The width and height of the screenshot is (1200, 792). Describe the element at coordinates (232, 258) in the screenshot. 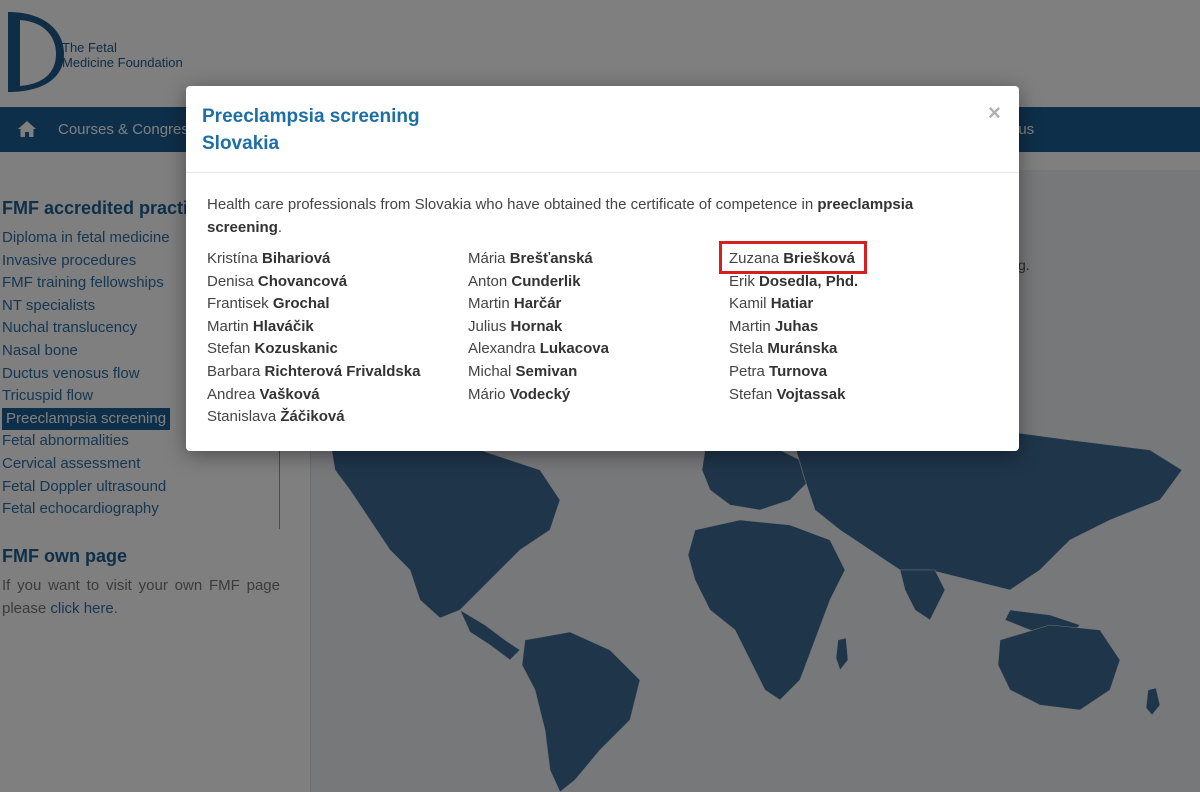

I see `first-name: Kristína` at that location.